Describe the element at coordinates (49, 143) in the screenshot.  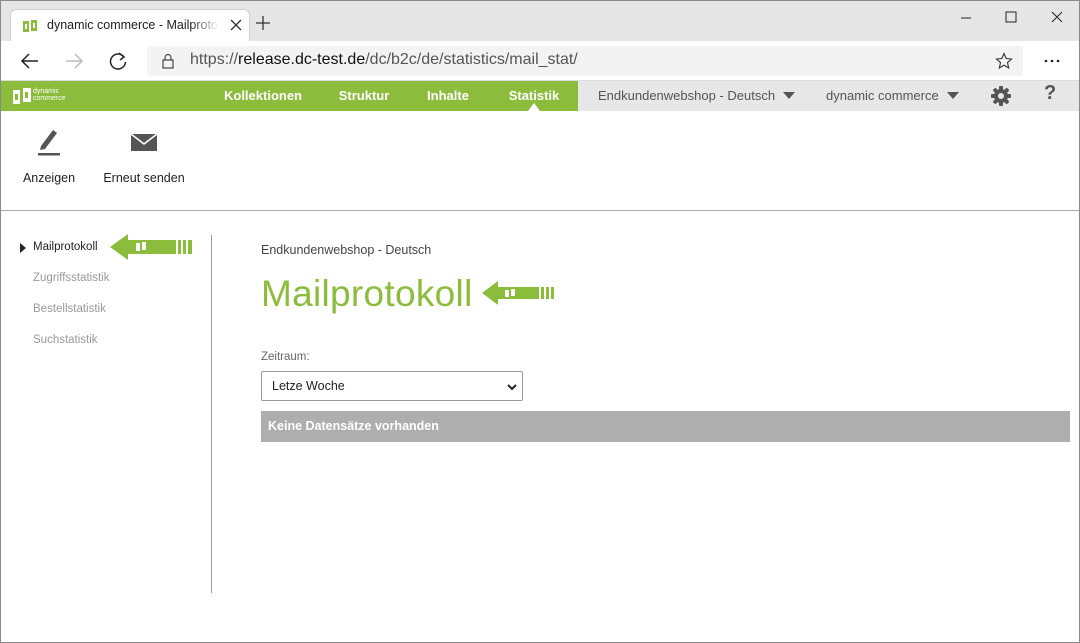
I see `pencil-icon` at that location.